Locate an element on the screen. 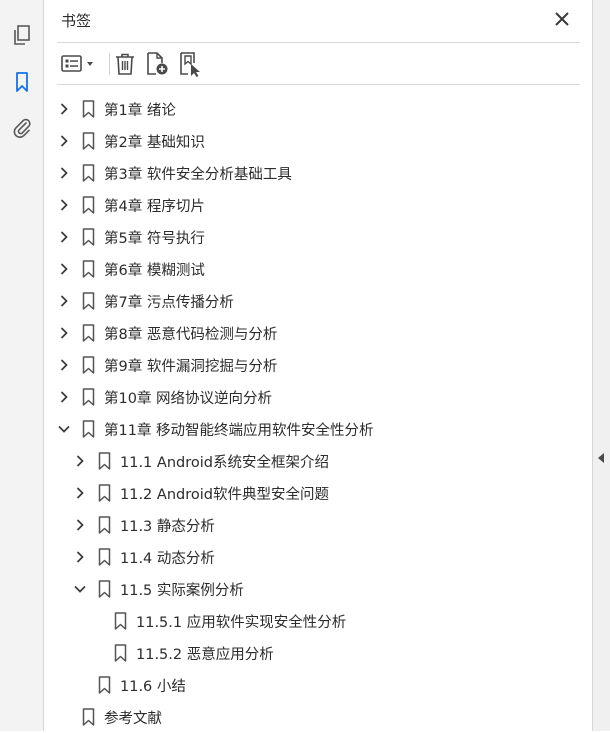 The height and width of the screenshot is (733, 610). trash-icon is located at coordinates (125, 64).